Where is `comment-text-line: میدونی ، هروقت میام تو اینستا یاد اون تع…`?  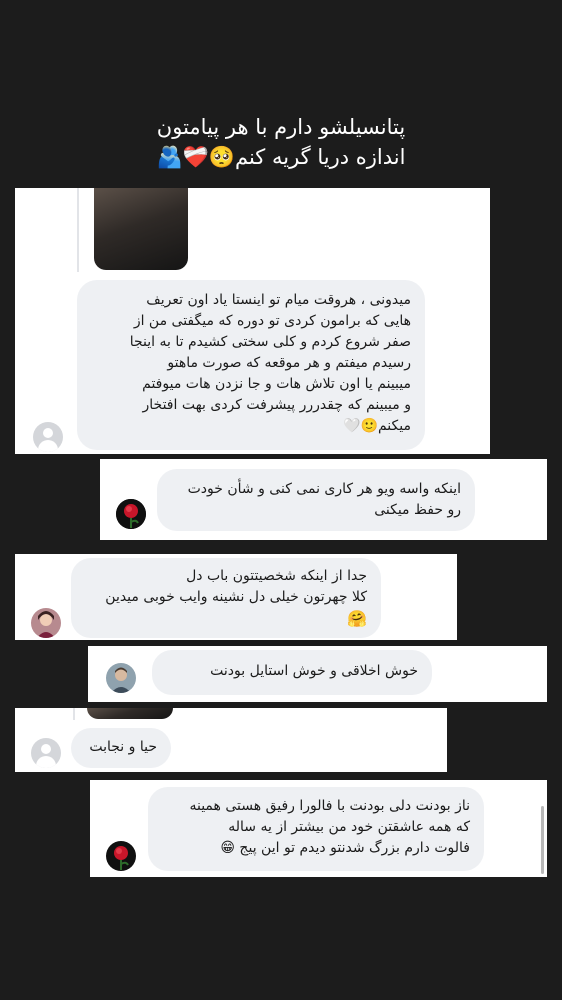
comment-text-line: میدونی ، هروقت میام تو اینستا یاد اون تع… is located at coordinates (278, 300).